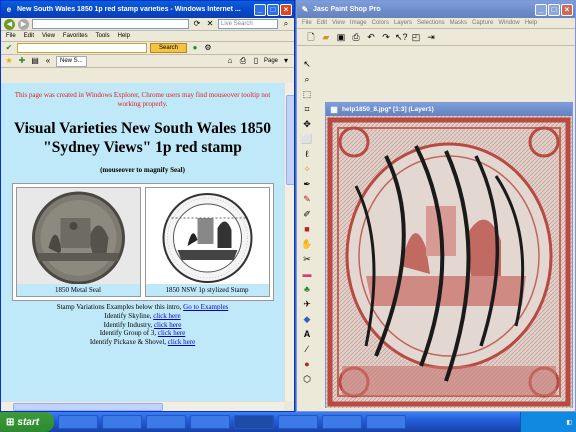  What do you see at coordinates (307, 184) in the screenshot?
I see `eyedropper-icon: ✒` at bounding box center [307, 184].